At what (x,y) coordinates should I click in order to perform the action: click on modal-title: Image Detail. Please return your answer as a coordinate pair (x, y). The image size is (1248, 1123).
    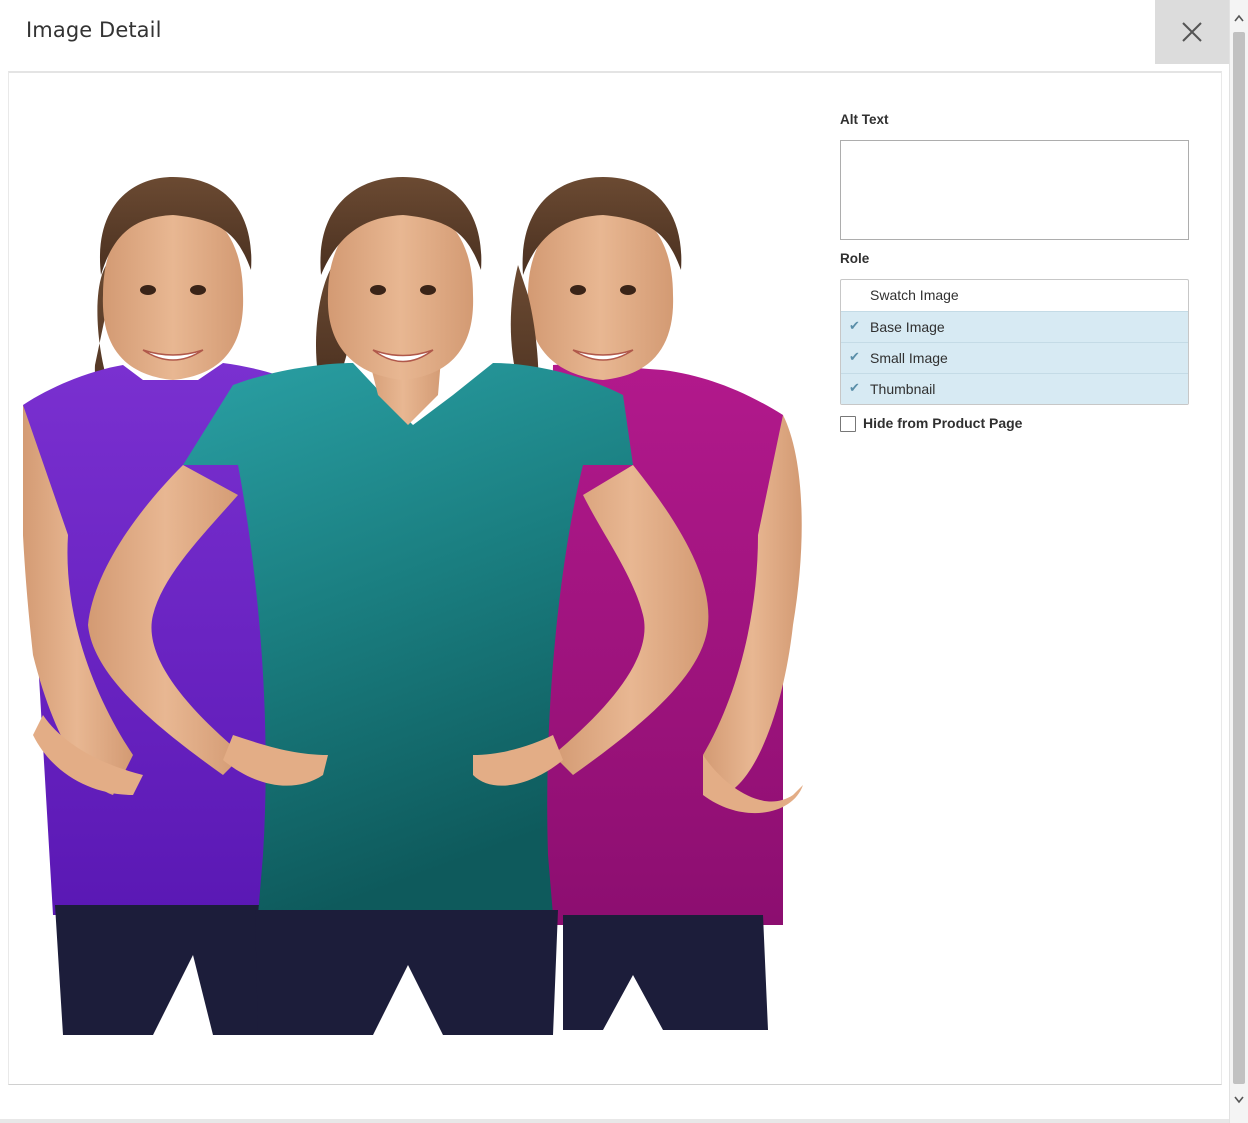
    Looking at the image, I should click on (94, 30).